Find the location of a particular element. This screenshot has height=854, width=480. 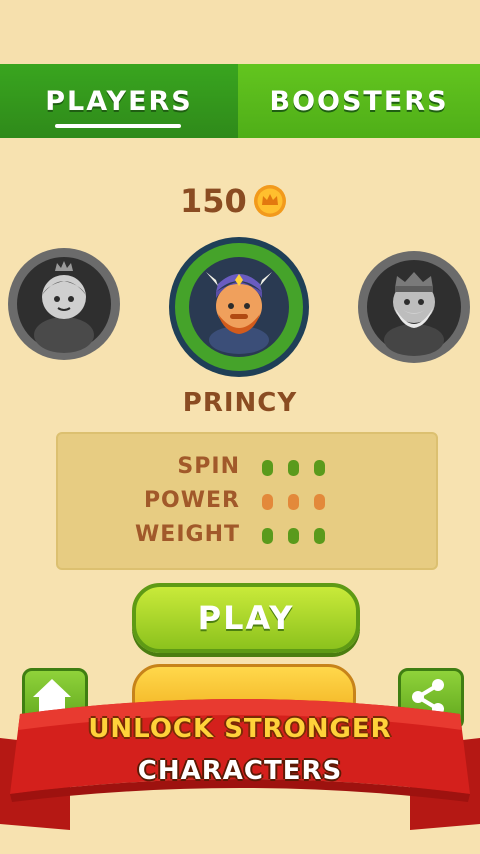

stat-label-power: POWER is located at coordinates (191, 500).